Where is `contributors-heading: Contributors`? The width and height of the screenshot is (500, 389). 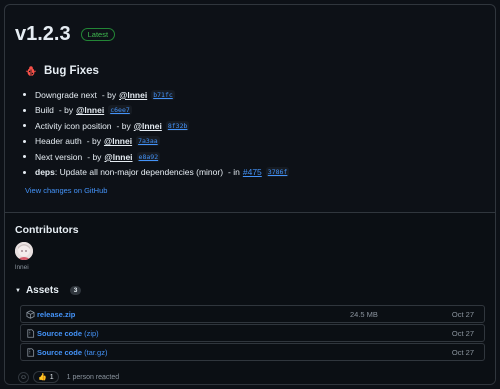
contributors-heading: Contributors is located at coordinates (47, 230).